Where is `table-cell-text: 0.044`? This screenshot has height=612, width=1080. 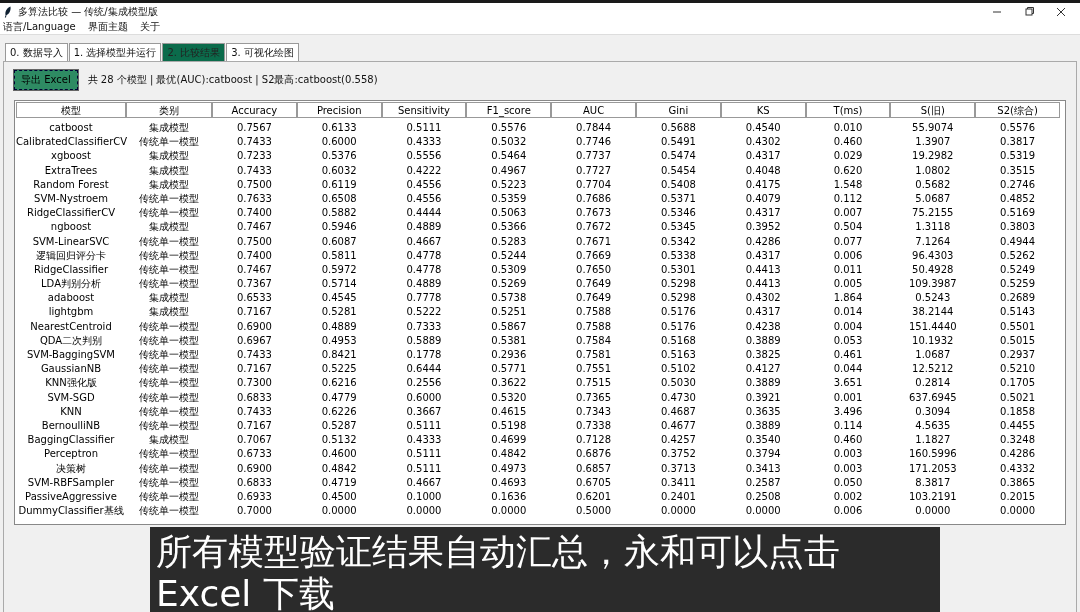
table-cell-text: 0.044 is located at coordinates (848, 369).